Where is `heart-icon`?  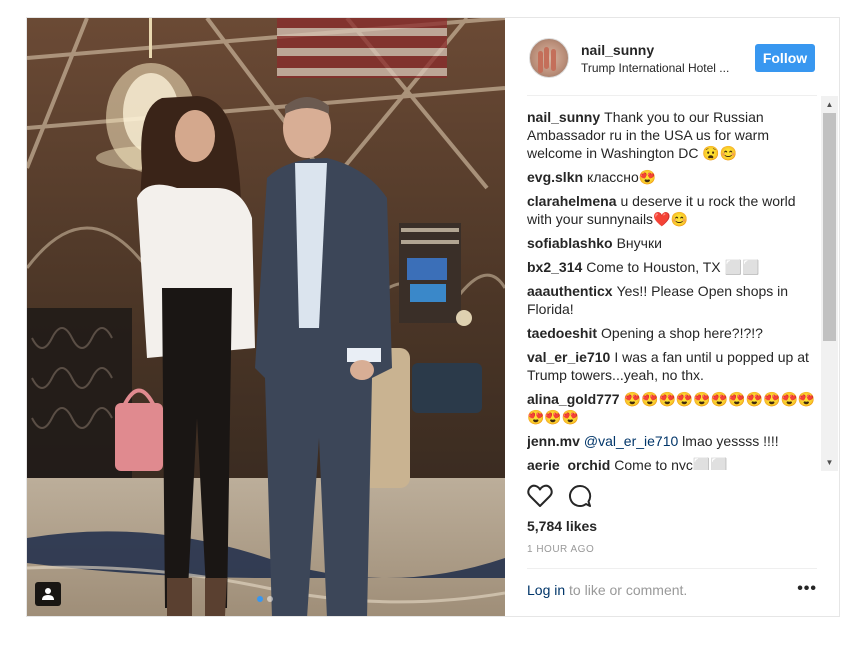
heart-icon is located at coordinates (540, 496).